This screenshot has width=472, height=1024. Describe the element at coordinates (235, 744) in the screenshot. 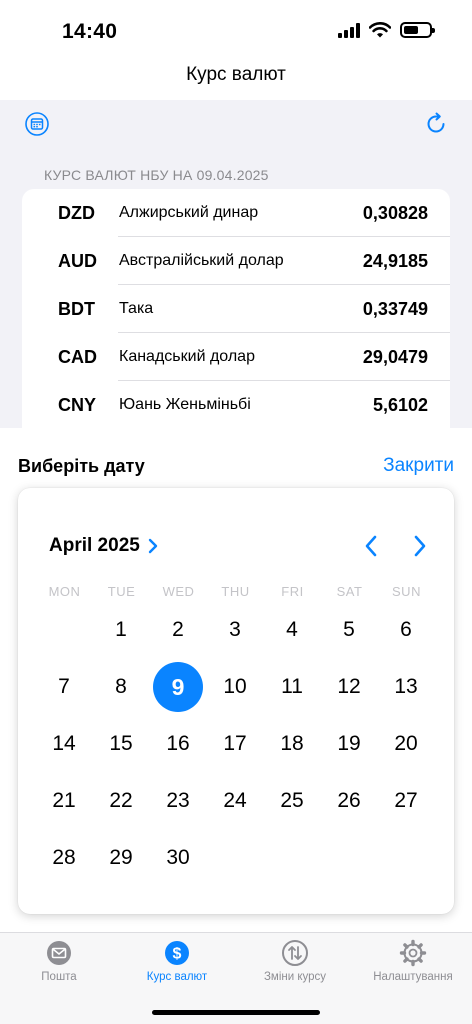

I see `calendar-day: 17` at that location.